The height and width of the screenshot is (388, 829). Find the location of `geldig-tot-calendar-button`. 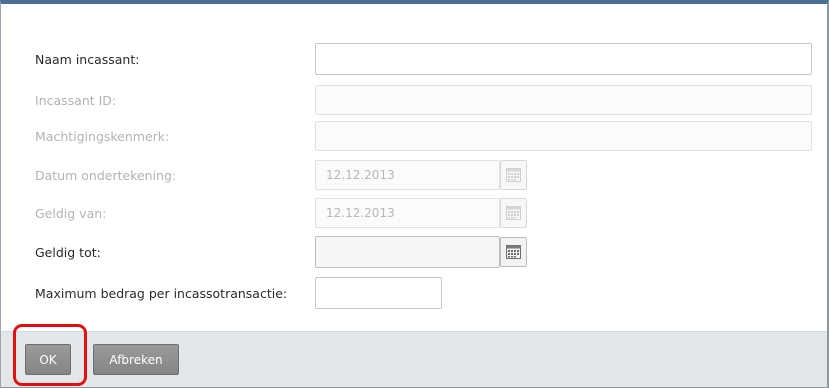

geldig-tot-calendar-button is located at coordinates (513, 252).